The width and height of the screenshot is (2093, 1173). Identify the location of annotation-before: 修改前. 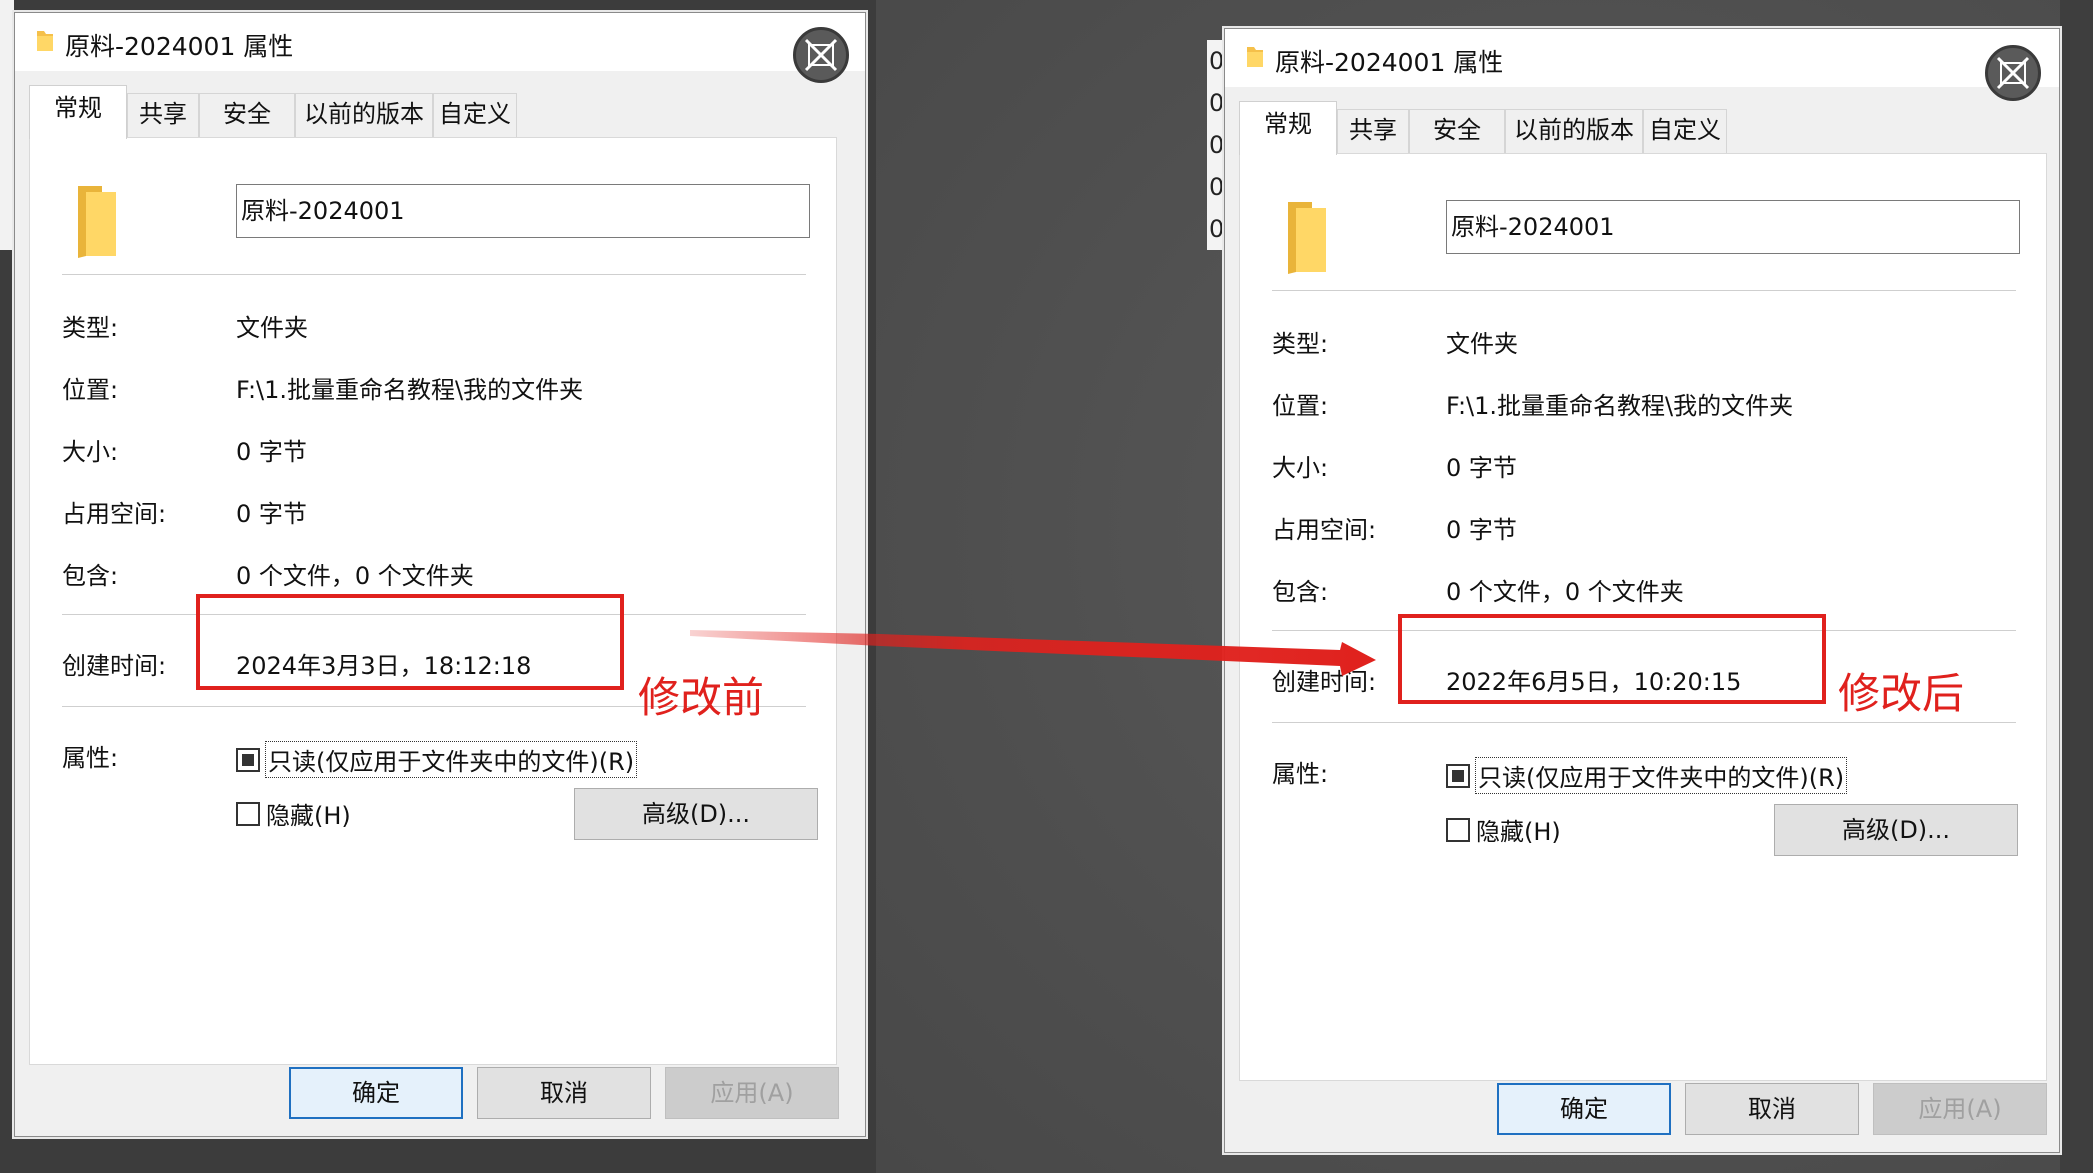
(701, 697).